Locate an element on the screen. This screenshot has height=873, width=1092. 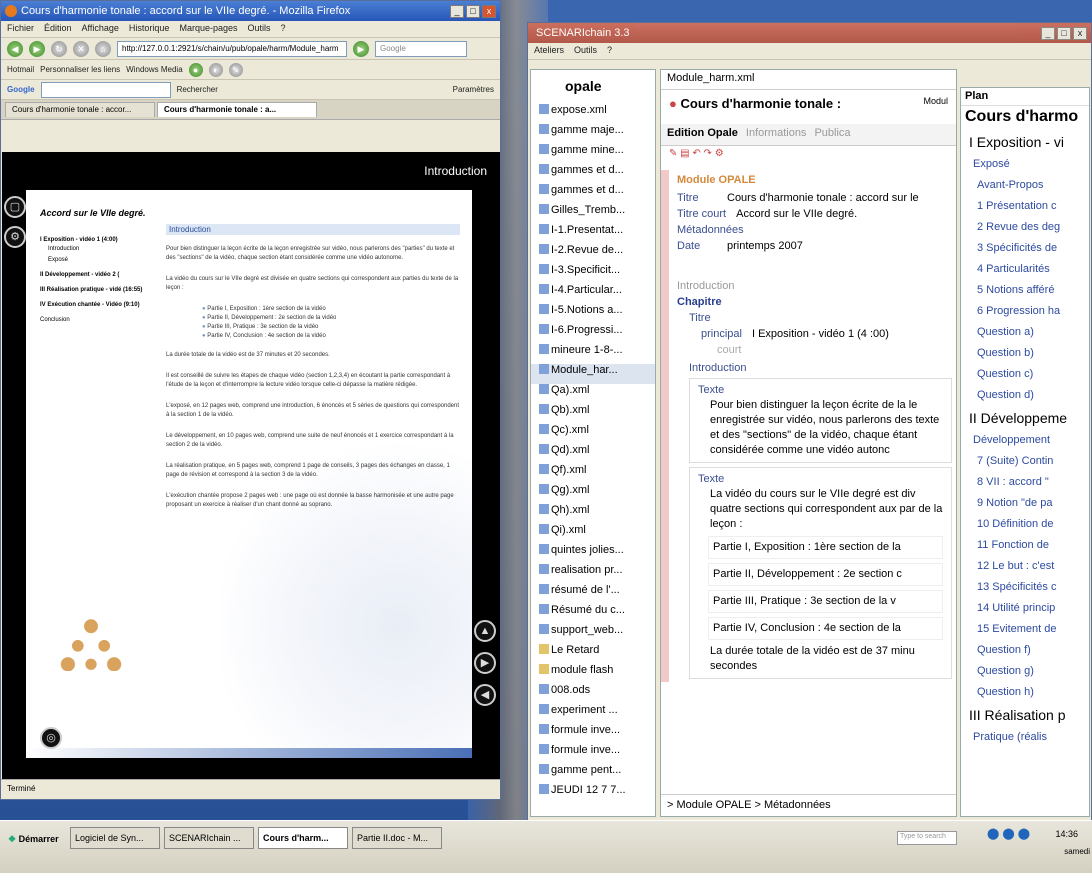
tree-item: module flash is located at coordinates (593, 674).